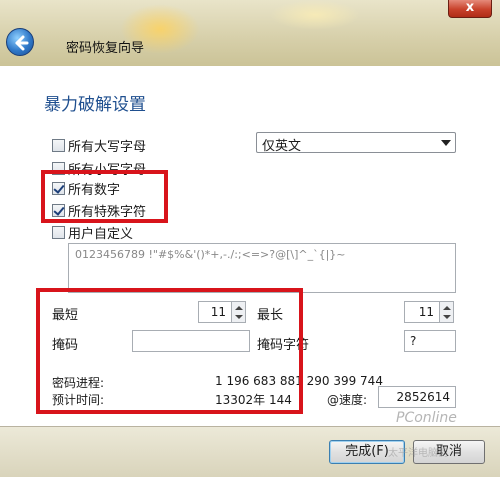 The width and height of the screenshot is (500, 477). What do you see at coordinates (239, 312) in the screenshot?
I see `min-length-stepper` at bounding box center [239, 312].